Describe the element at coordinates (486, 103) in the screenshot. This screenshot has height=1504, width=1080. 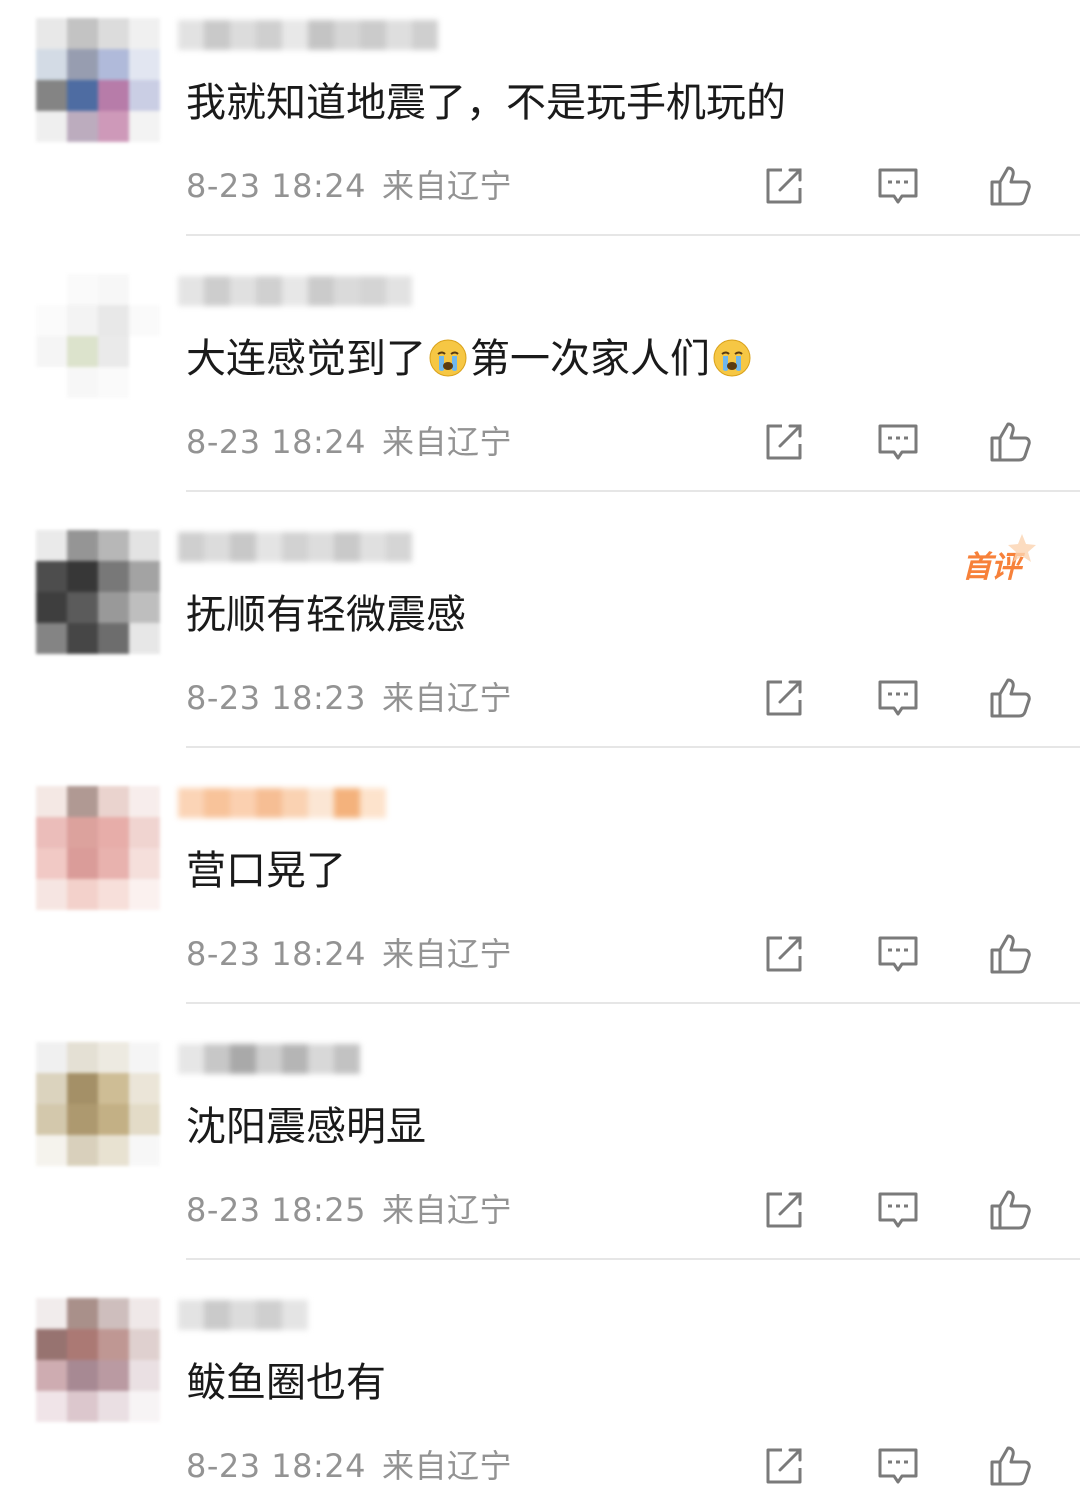
I see `comment-text: 我就知道地震了，不是玩手机玩的` at that location.